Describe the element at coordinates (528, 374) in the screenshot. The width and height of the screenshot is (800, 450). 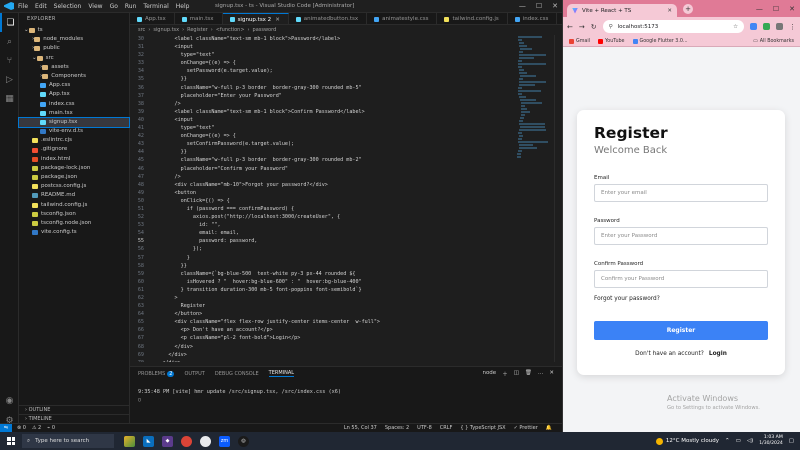
I see `trash-icon: 🗑` at that location.